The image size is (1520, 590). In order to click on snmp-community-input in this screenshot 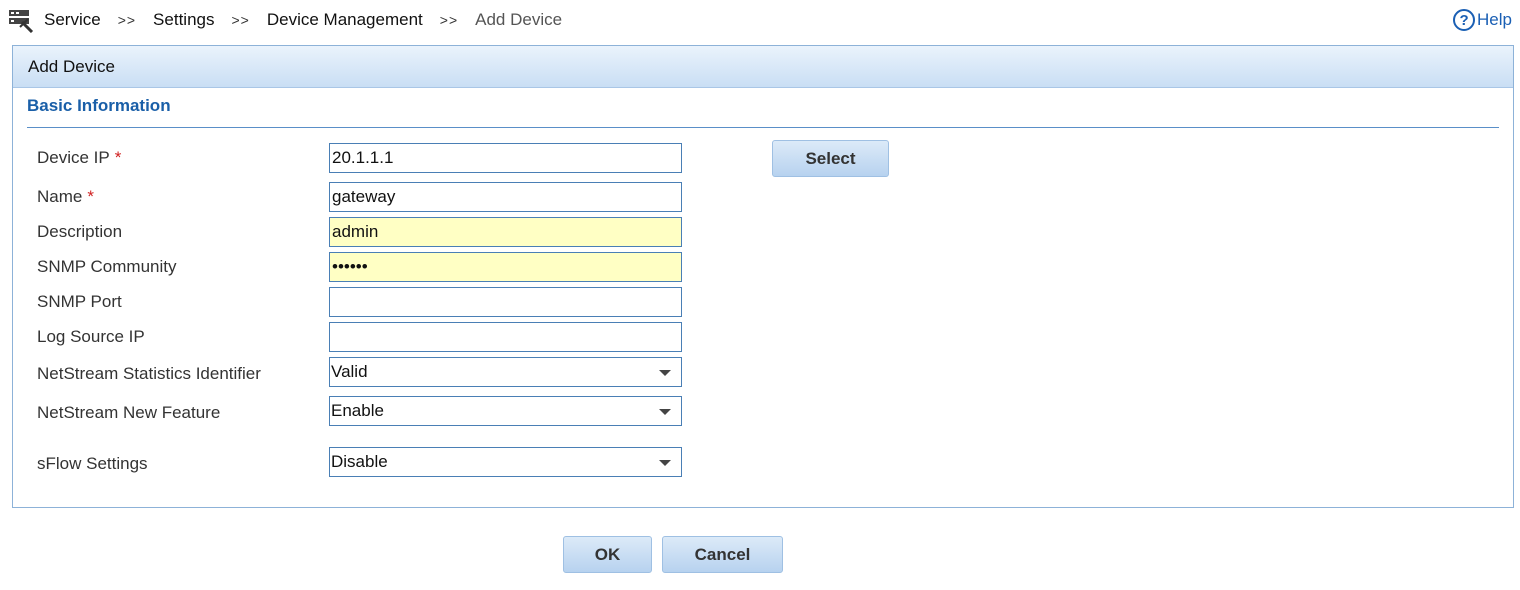, I will do `click(505, 267)`.